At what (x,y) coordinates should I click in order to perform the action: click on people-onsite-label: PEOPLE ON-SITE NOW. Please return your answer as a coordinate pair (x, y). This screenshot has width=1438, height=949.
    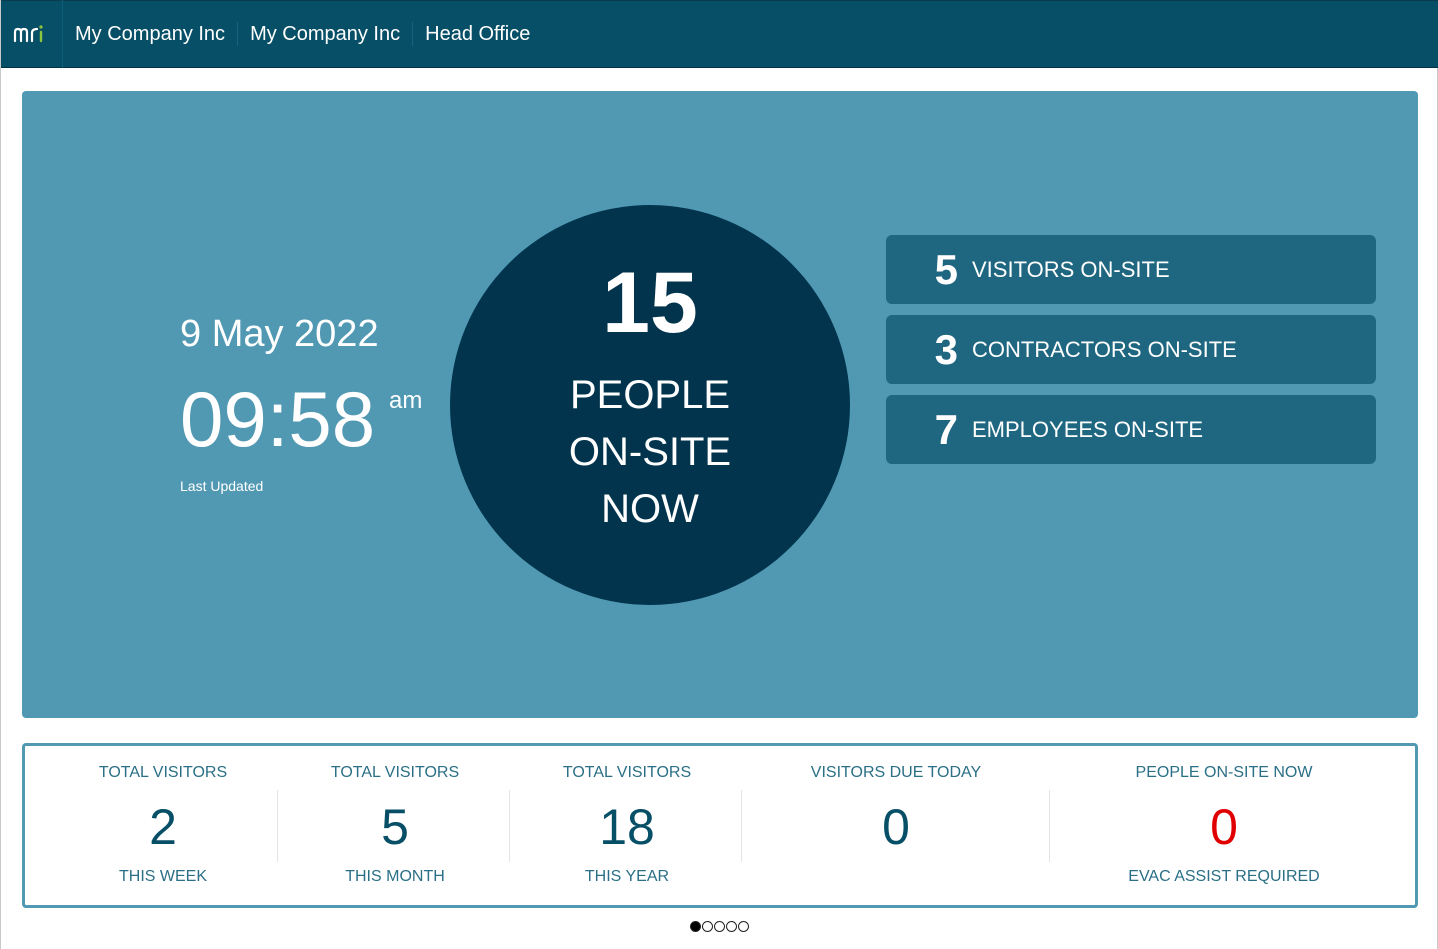
    Looking at the image, I should click on (650, 452).